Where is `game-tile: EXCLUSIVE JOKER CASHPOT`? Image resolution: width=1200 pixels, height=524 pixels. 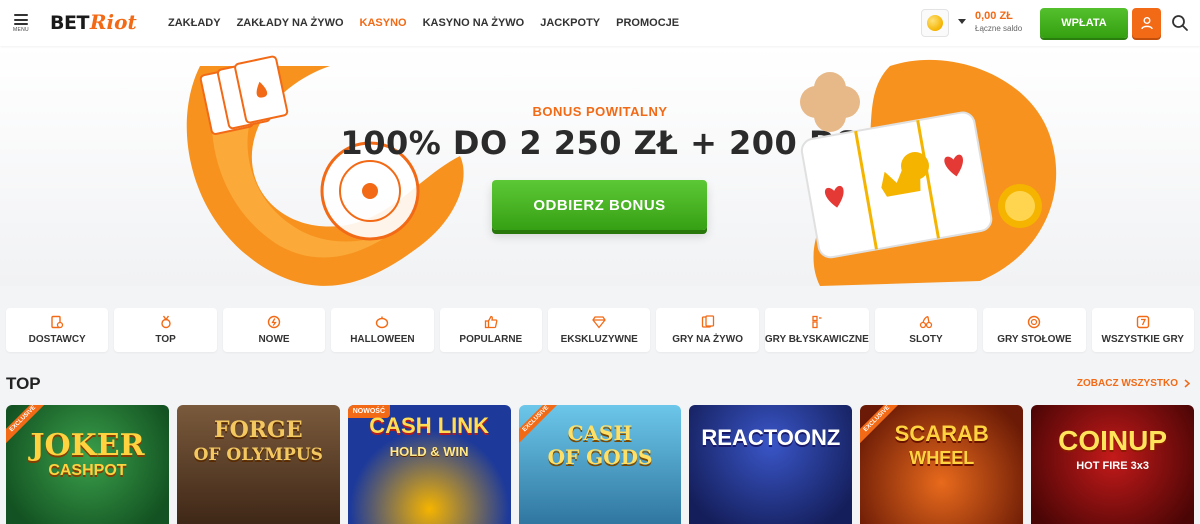 game-tile: EXCLUSIVE JOKER CASHPOT is located at coordinates (87, 464).